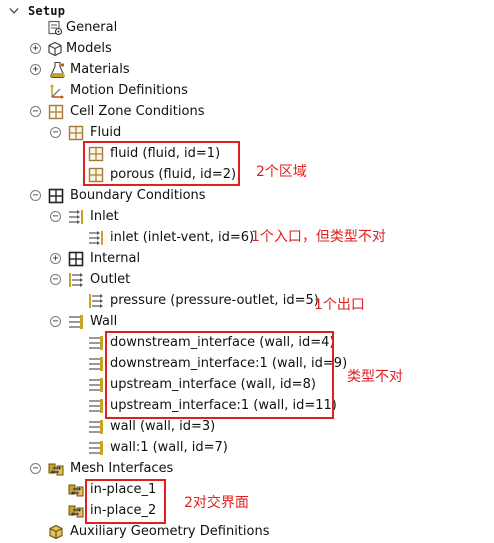 Image resolution: width=494 pixels, height=543 pixels. Describe the element at coordinates (137, 111) in the screenshot. I see `tree-label-cell-zones: Cell Zone Conditions` at that location.